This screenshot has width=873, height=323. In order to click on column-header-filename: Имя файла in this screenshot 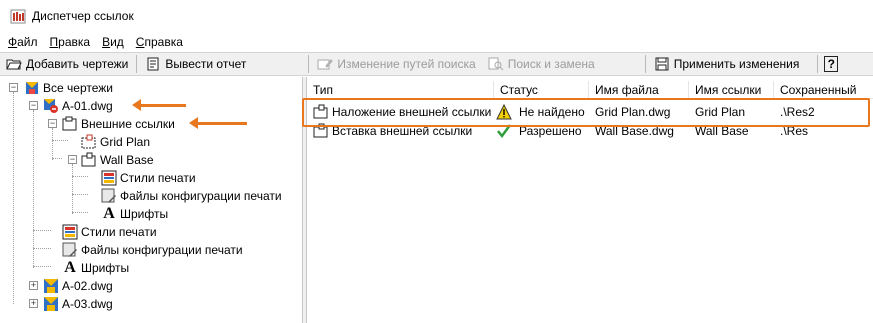, I will do `click(639, 90)`.